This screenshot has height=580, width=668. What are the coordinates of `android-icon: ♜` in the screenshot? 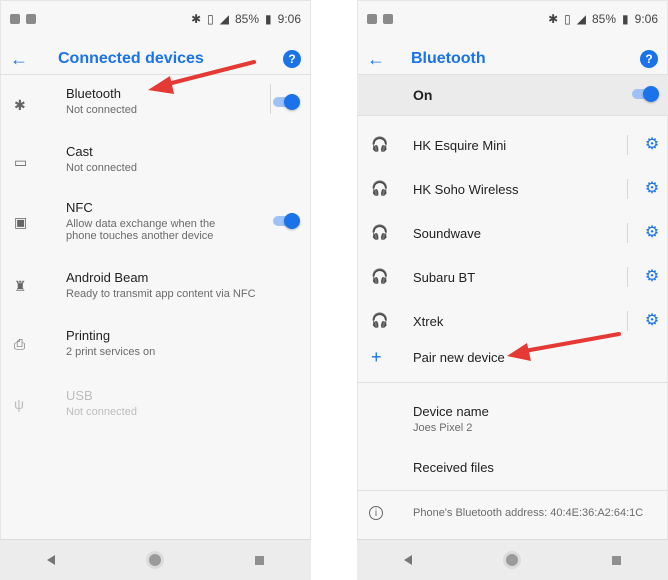 It's located at (20, 286).